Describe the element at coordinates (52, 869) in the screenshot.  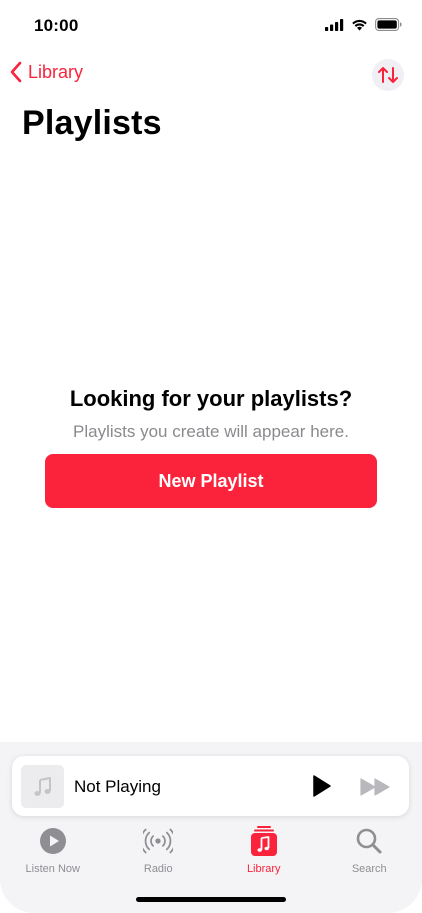
I see `tab-listen-now-label: Listen Now` at that location.